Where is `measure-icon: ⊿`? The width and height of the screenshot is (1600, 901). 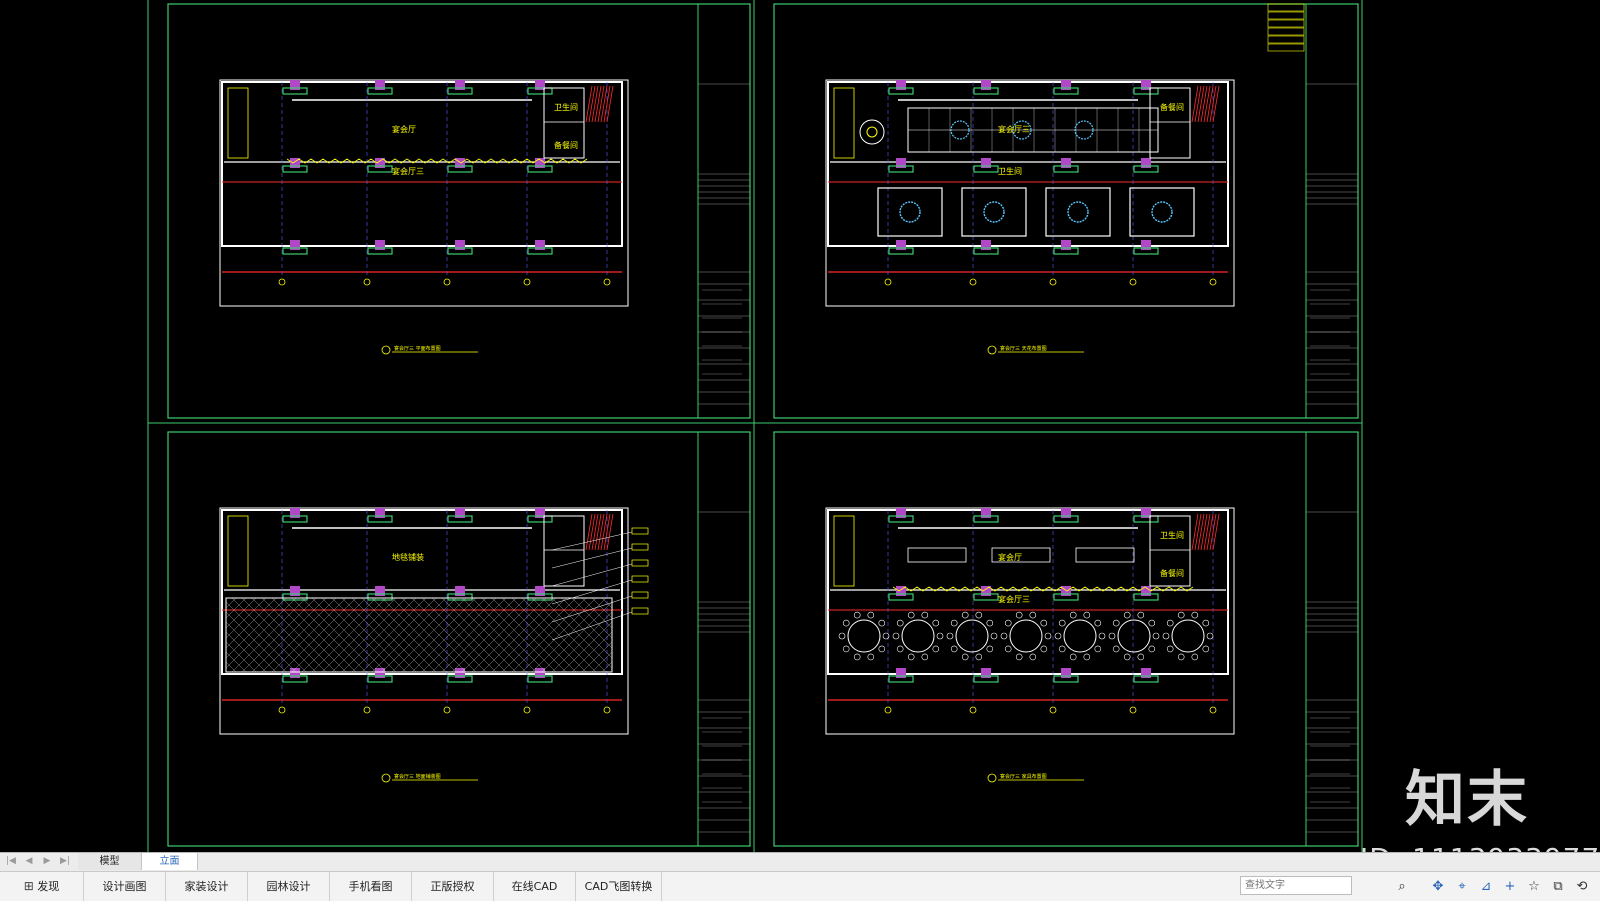 measure-icon: ⊿ is located at coordinates (1486, 887).